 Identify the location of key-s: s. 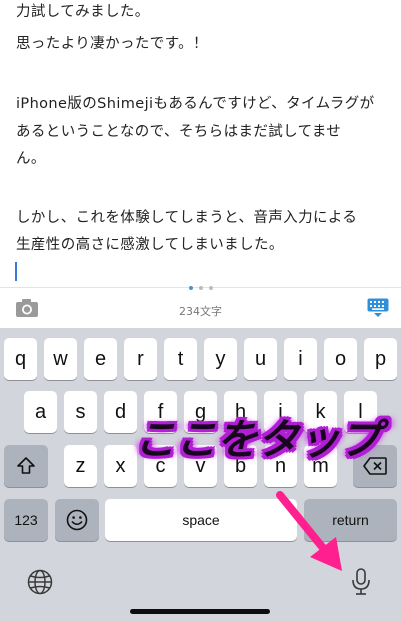
(80, 412).